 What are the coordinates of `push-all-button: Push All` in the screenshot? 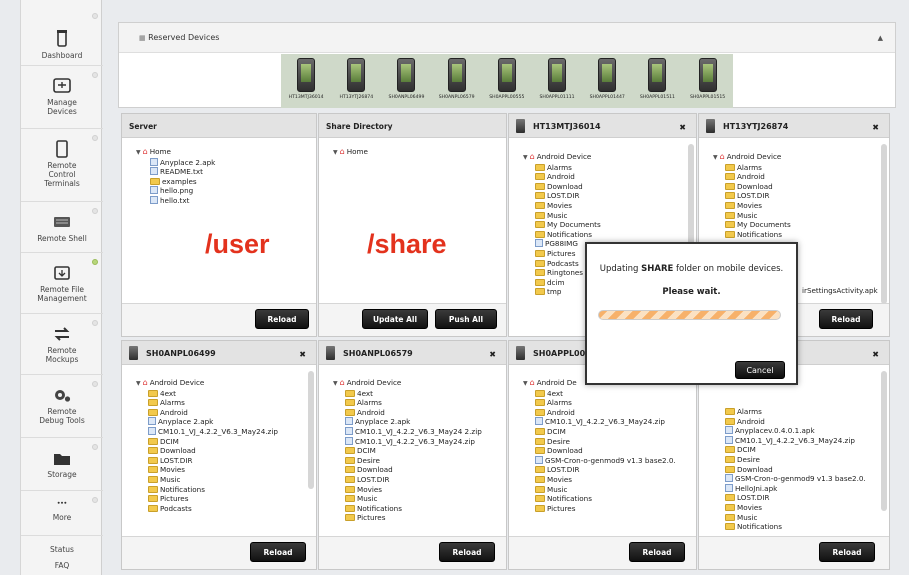 It's located at (466, 319).